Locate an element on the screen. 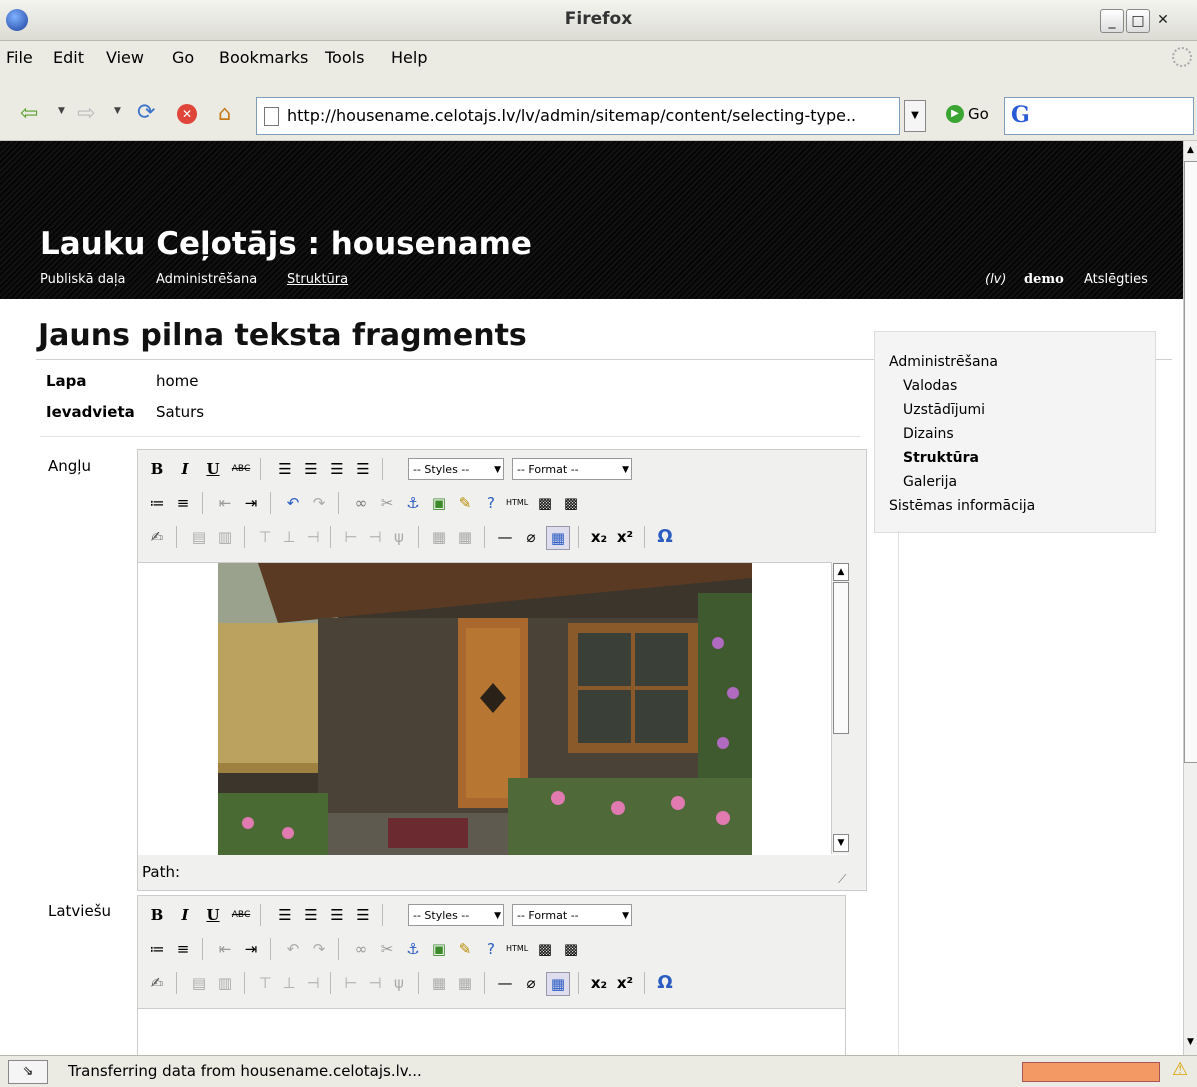 The width and height of the screenshot is (1197, 1087). forward-dropdown-icon: ▼ is located at coordinates (117, 111).